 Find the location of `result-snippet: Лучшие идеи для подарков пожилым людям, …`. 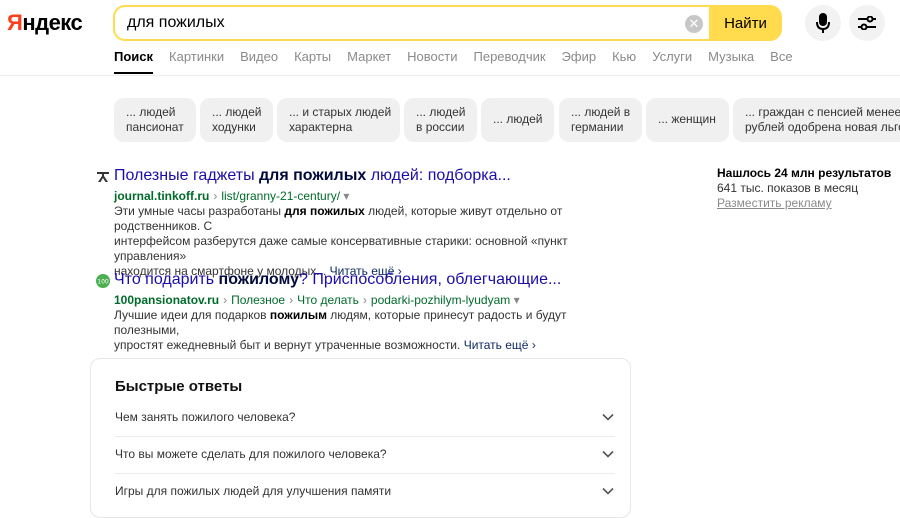

result-snippet: Лучшие идеи для подарков пожилым людям, … is located at coordinates (374, 330).